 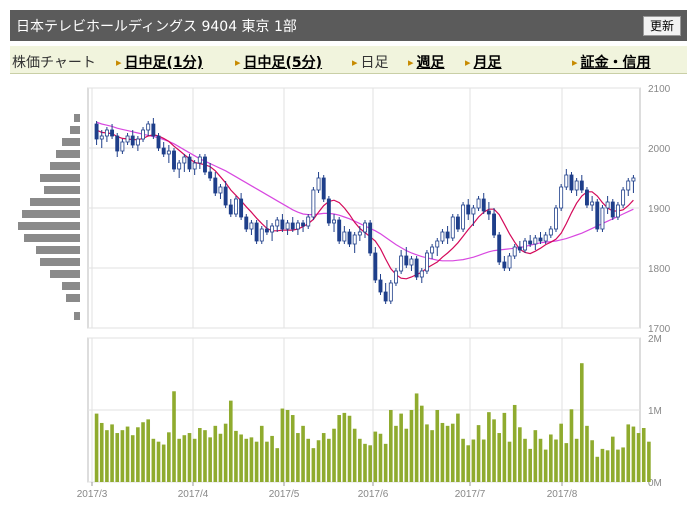 What do you see at coordinates (284, 494) in the screenshot?
I see `x-tick-label: 2017/5` at bounding box center [284, 494].